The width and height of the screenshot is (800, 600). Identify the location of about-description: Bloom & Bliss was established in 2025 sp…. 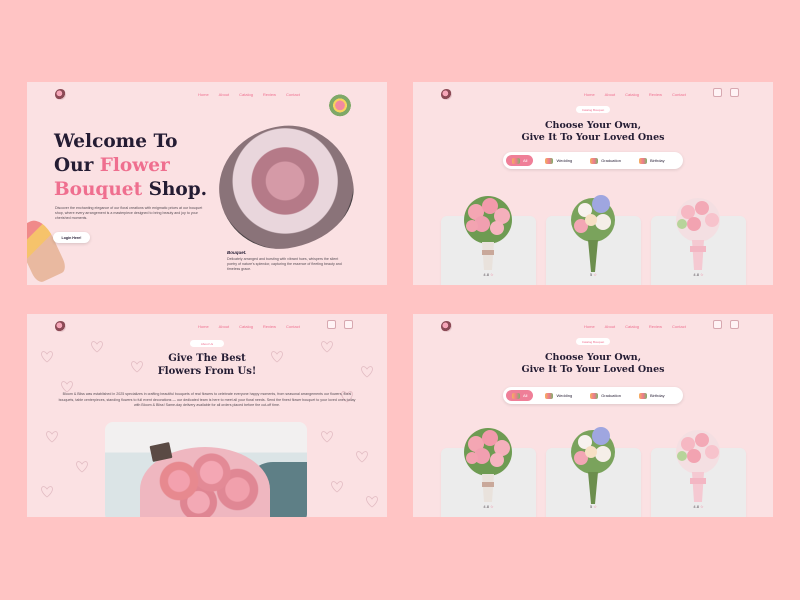
(207, 399).